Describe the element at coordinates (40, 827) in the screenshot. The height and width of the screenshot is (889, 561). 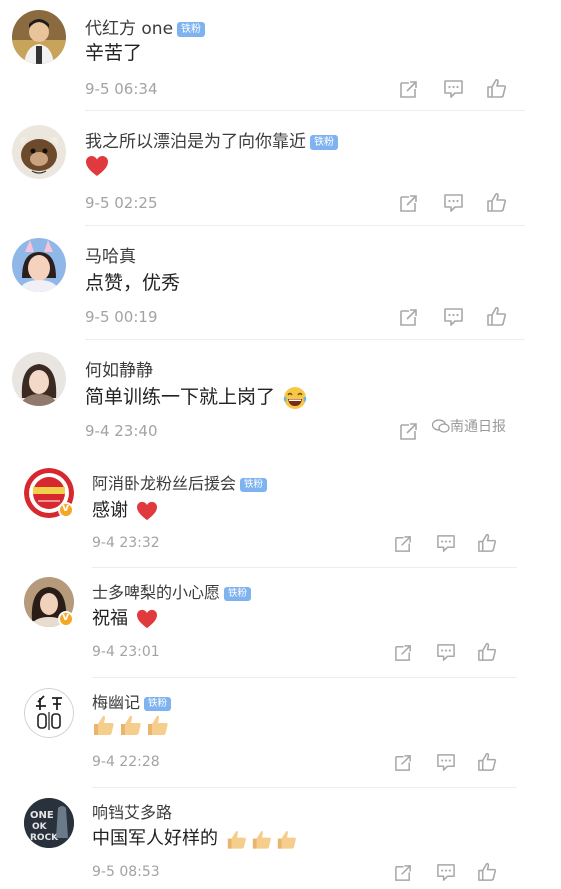
I see `svg-text: OK` at that location.